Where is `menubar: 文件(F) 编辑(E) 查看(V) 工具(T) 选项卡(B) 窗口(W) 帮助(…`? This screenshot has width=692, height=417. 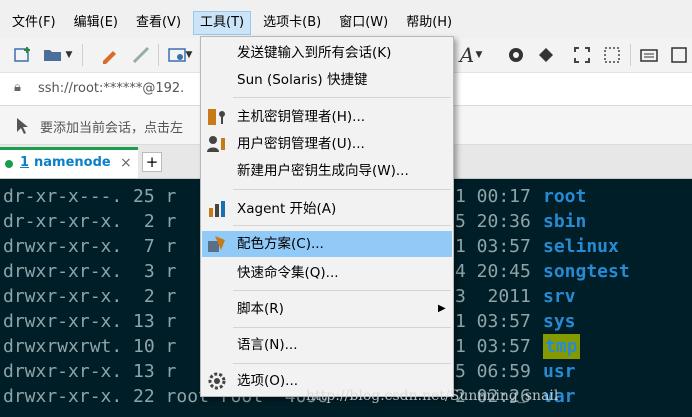 menubar: 文件(F) 编辑(E) 查看(V) 工具(T) 选项卡(B) 窗口(W) 帮助(… is located at coordinates (346, 23).